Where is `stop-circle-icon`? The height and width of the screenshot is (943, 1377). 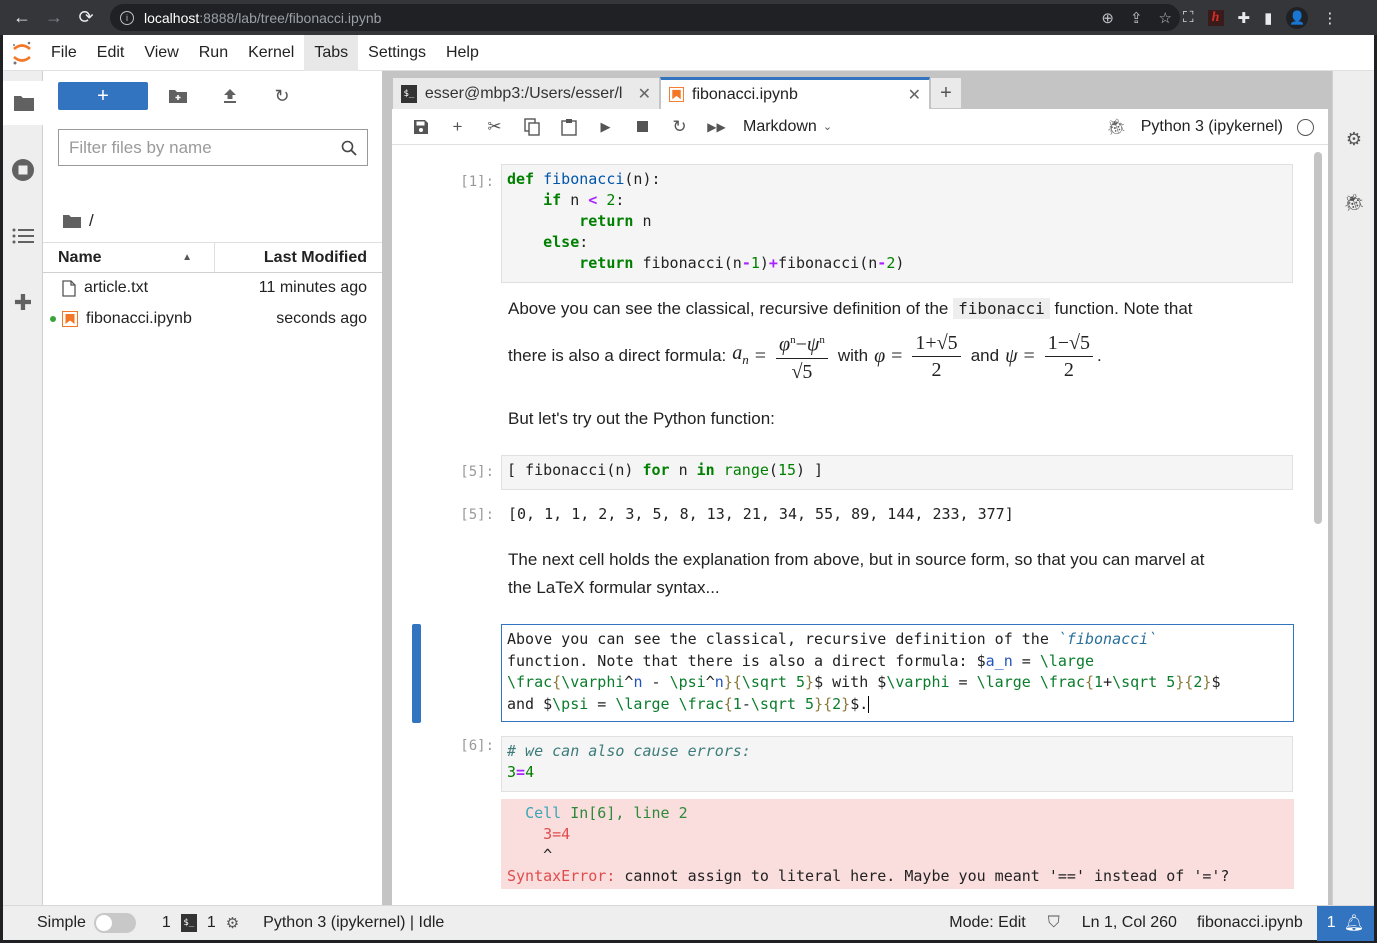 stop-circle-icon is located at coordinates (23, 170).